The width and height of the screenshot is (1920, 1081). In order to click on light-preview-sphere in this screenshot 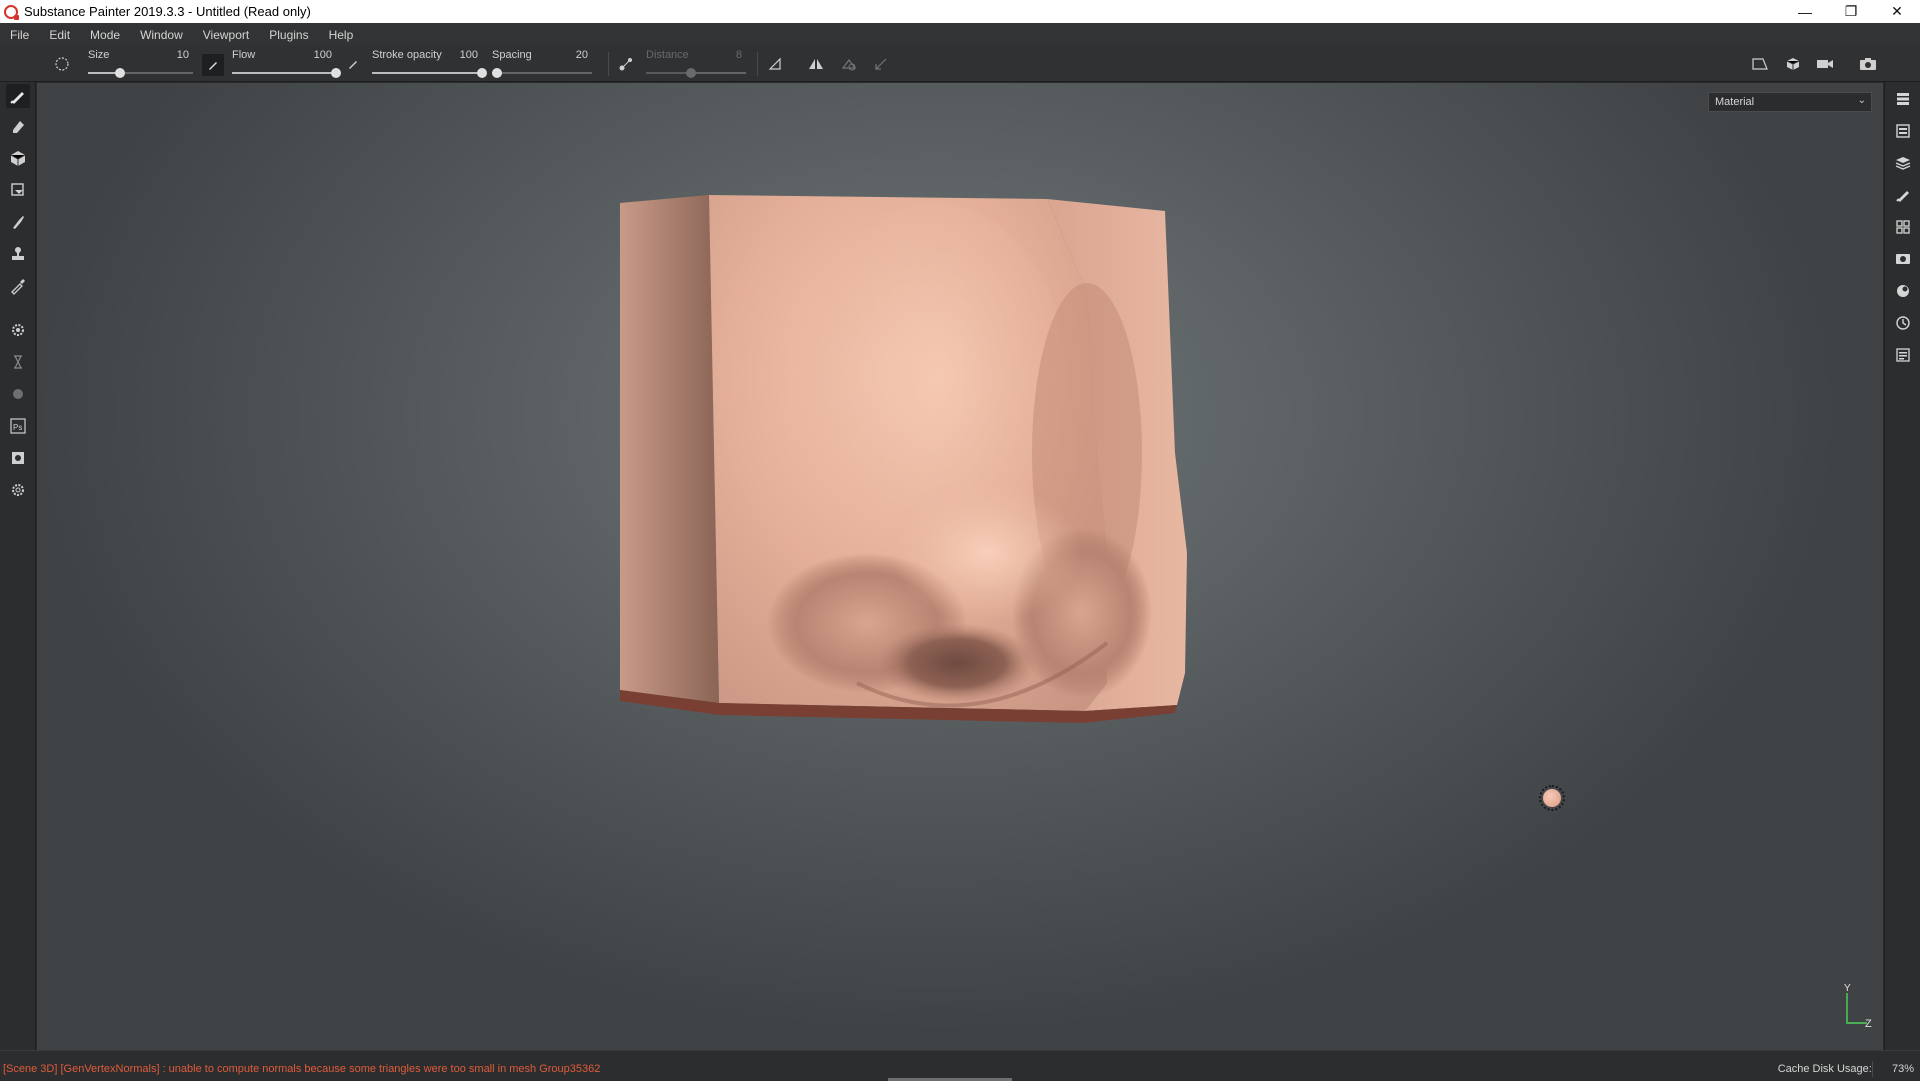, I will do `click(1552, 798)`.